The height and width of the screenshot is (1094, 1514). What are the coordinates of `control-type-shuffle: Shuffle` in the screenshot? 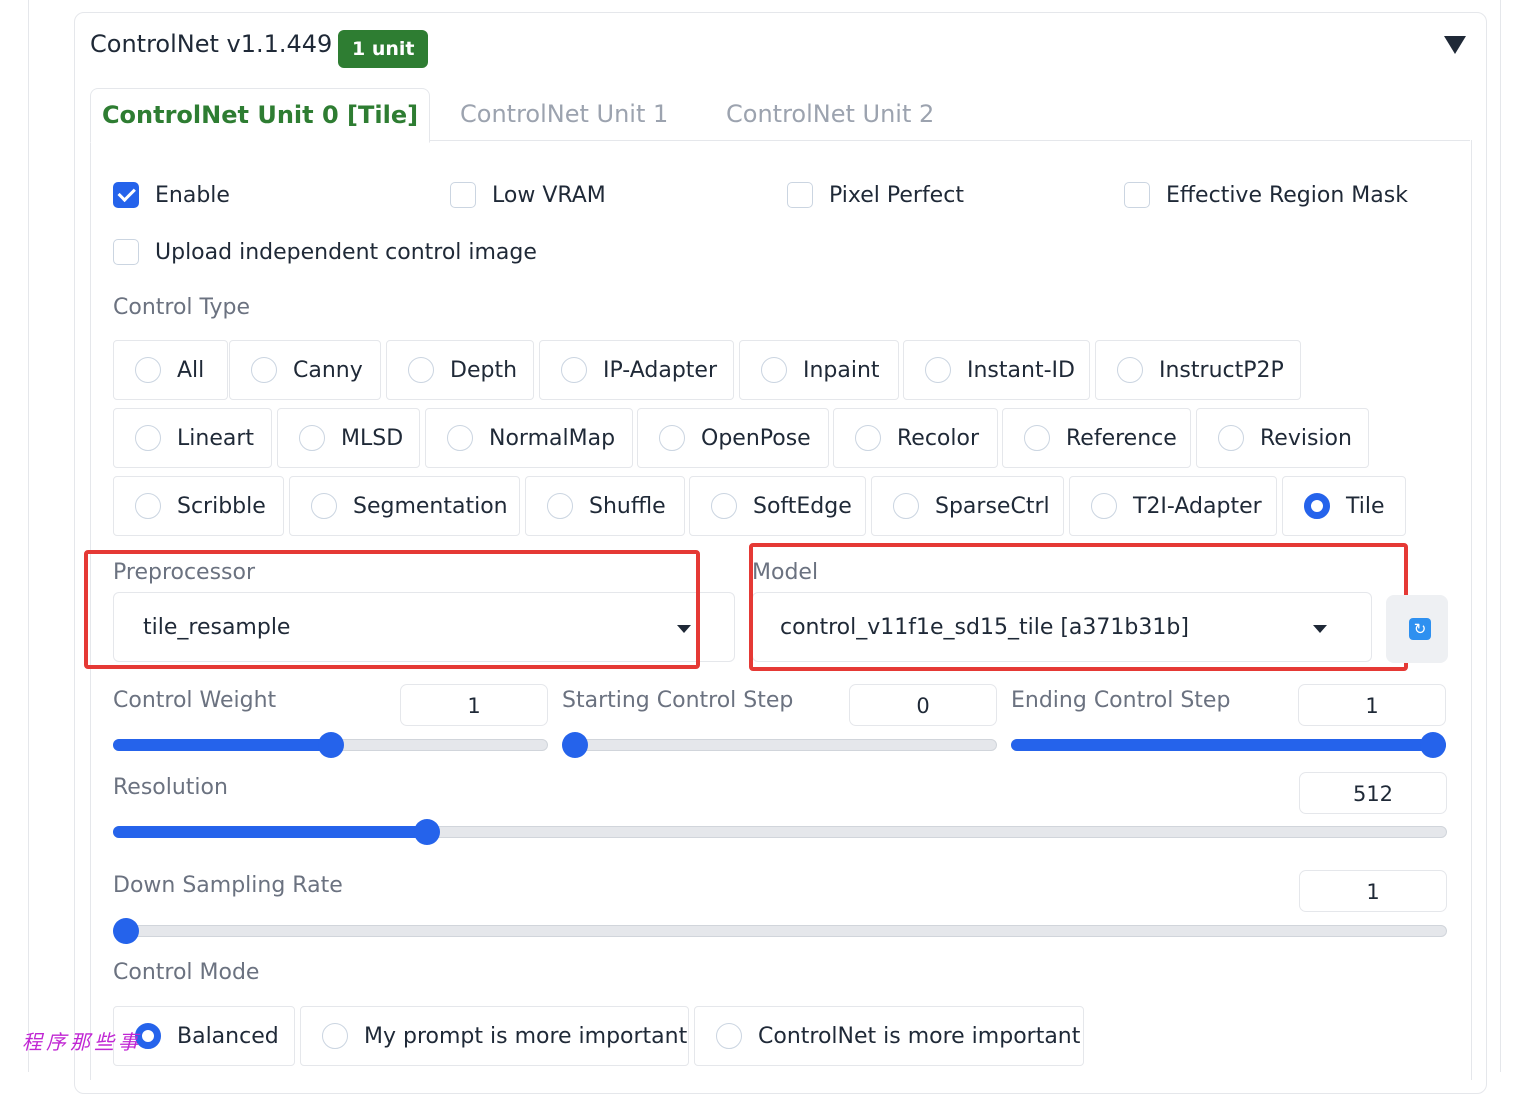 It's located at (605, 506).